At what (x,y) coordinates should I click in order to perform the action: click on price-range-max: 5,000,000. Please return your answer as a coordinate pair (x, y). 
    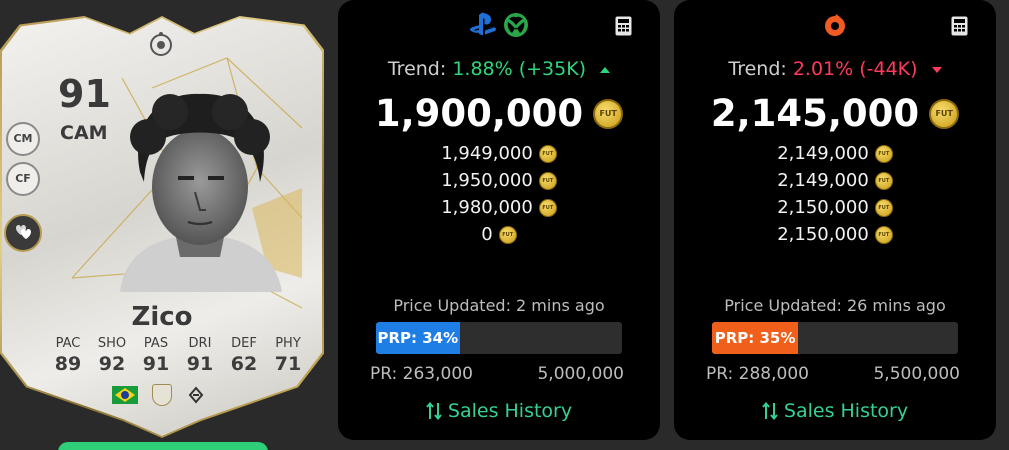
    Looking at the image, I should click on (580, 374).